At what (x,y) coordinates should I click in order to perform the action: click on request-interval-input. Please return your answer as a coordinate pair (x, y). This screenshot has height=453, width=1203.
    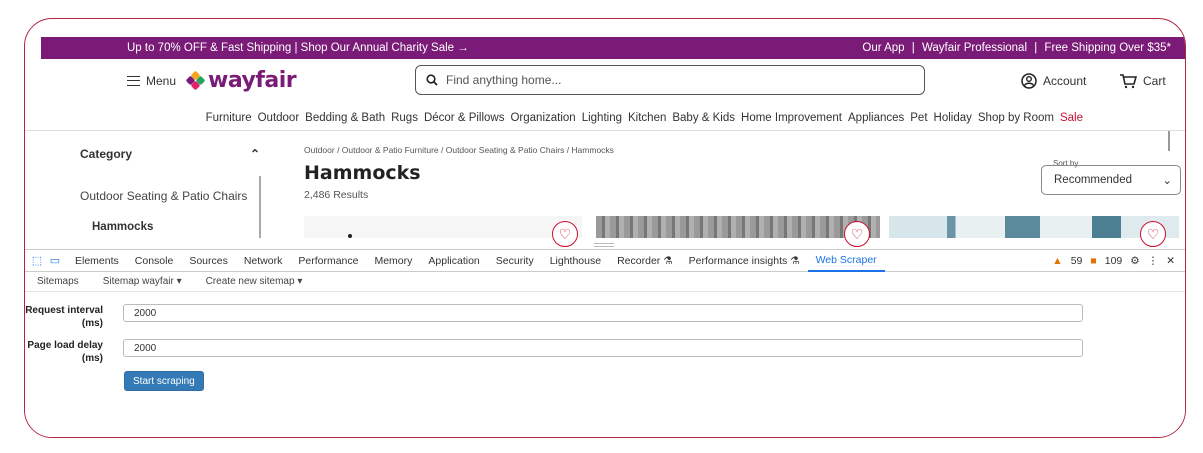
    Looking at the image, I should click on (603, 313).